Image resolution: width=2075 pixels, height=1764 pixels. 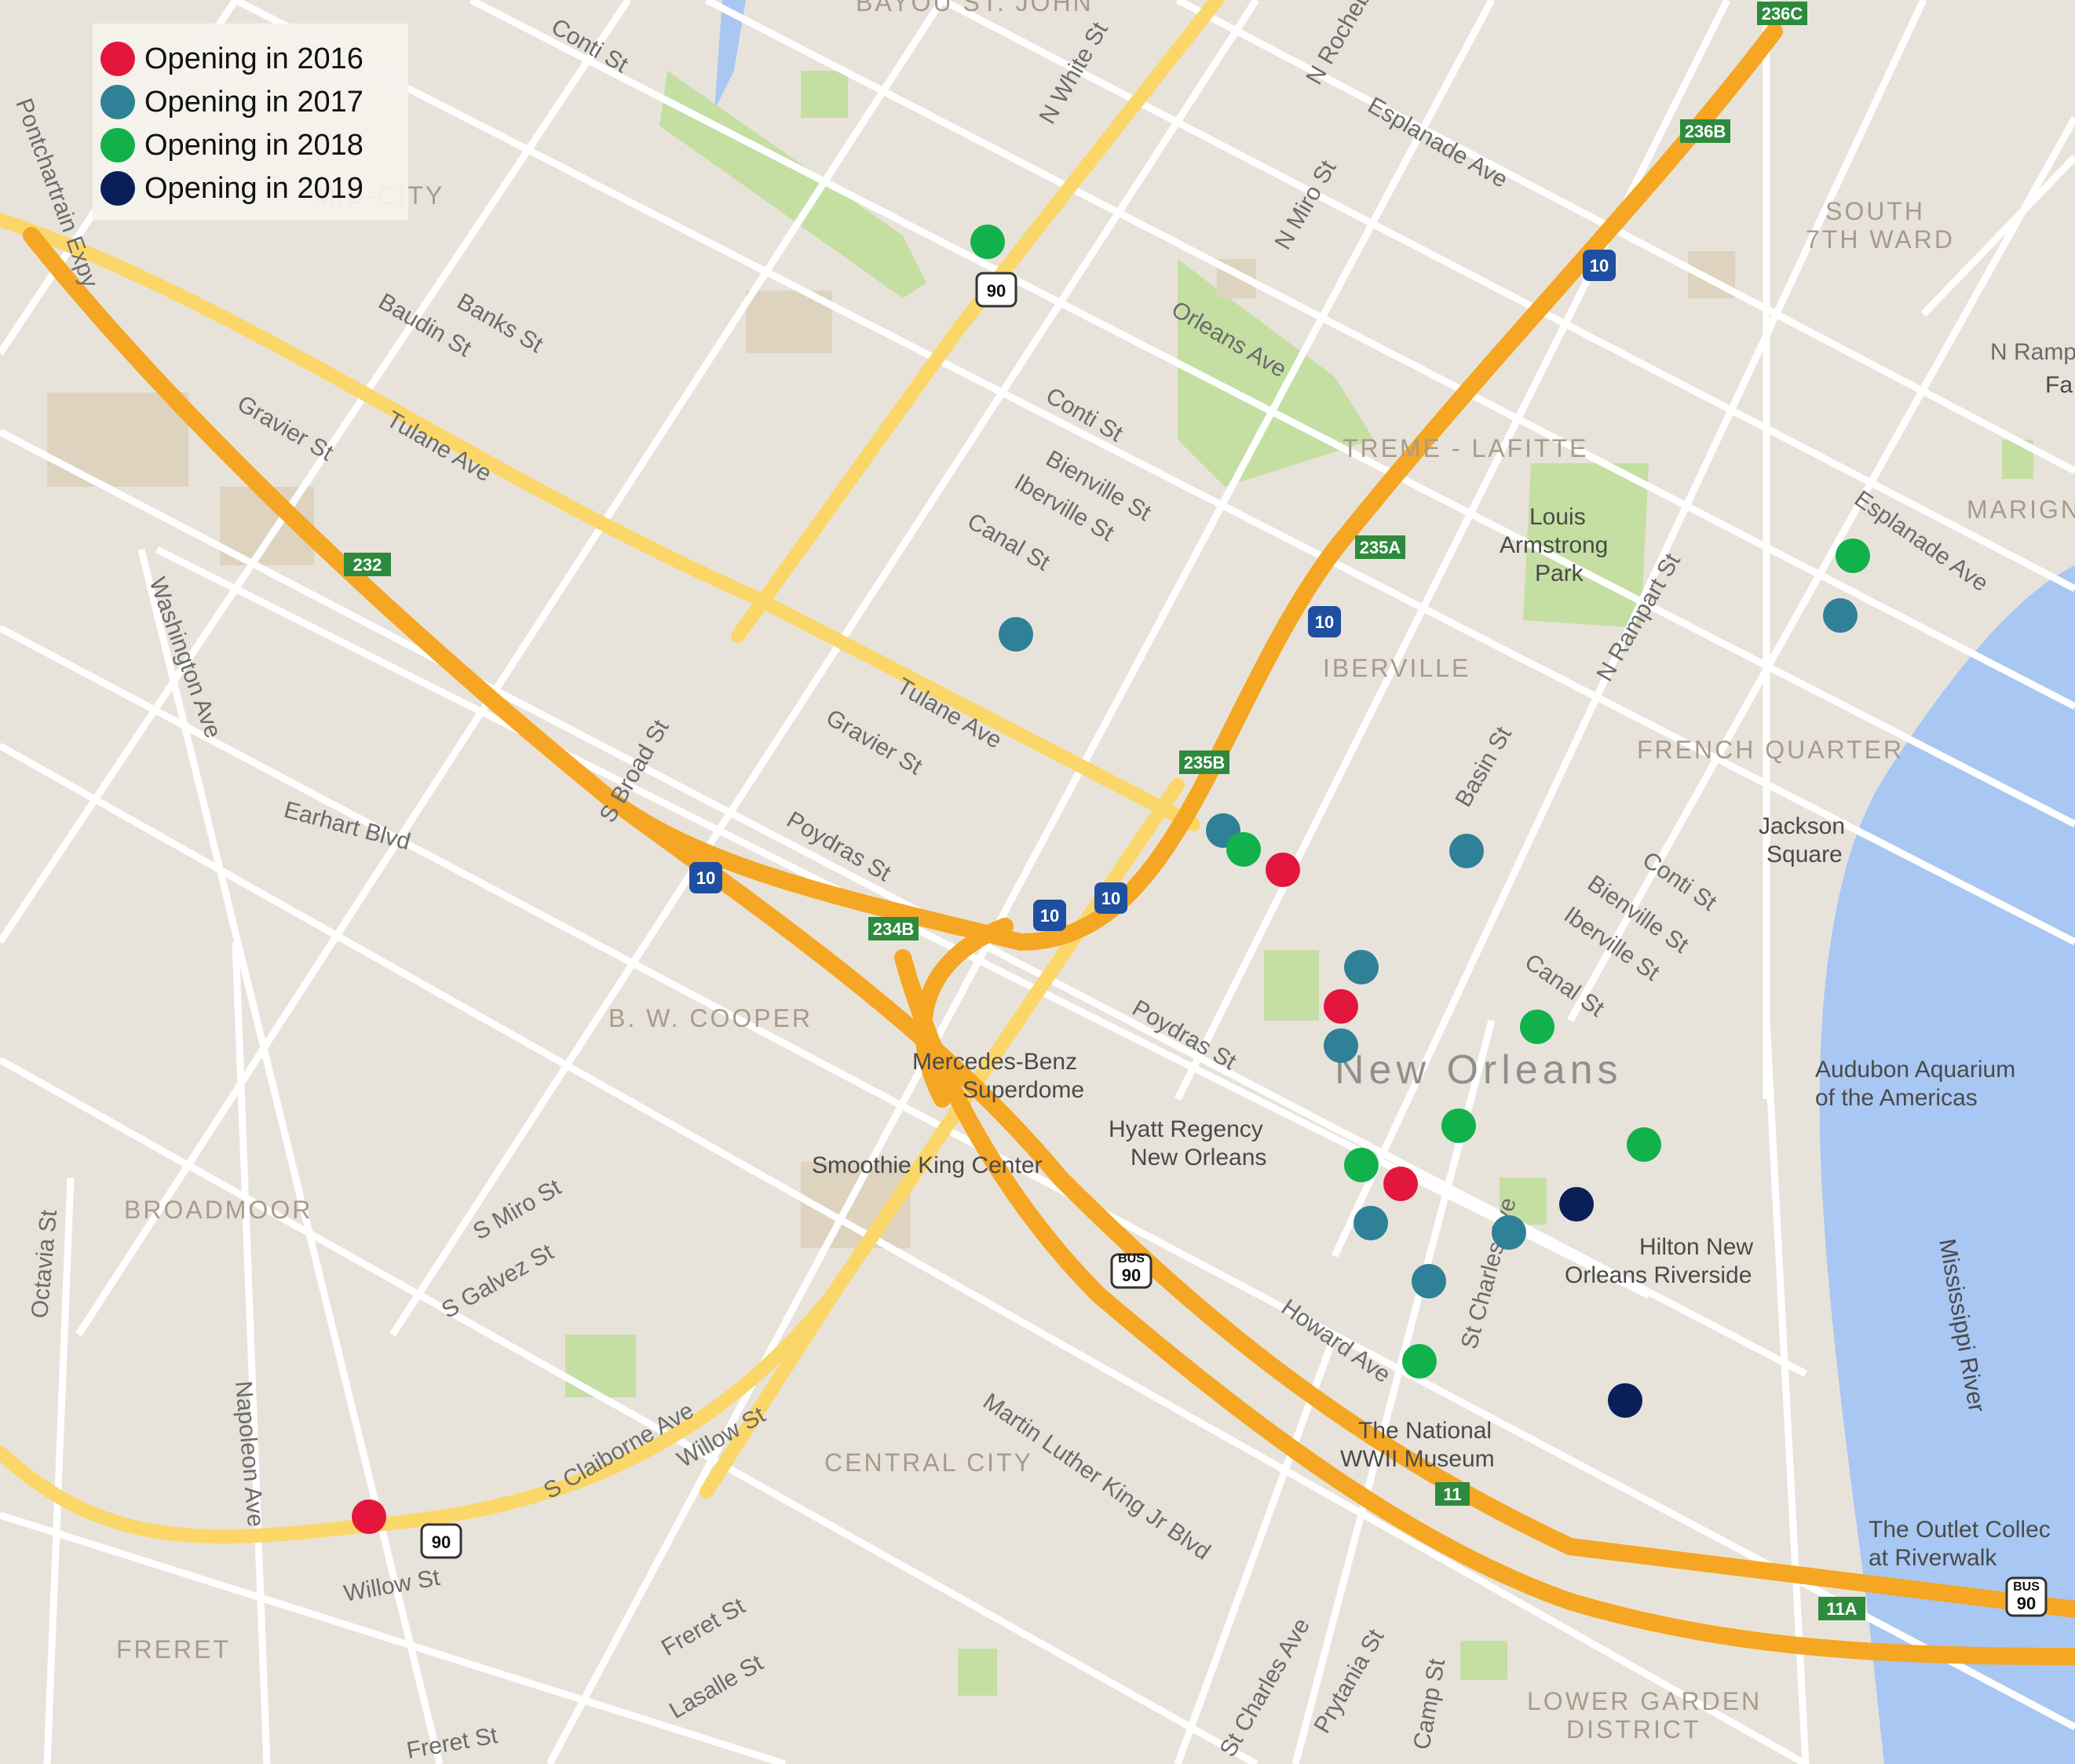 I want to click on place-label: Mercedes-Benz, so click(x=994, y=1062).